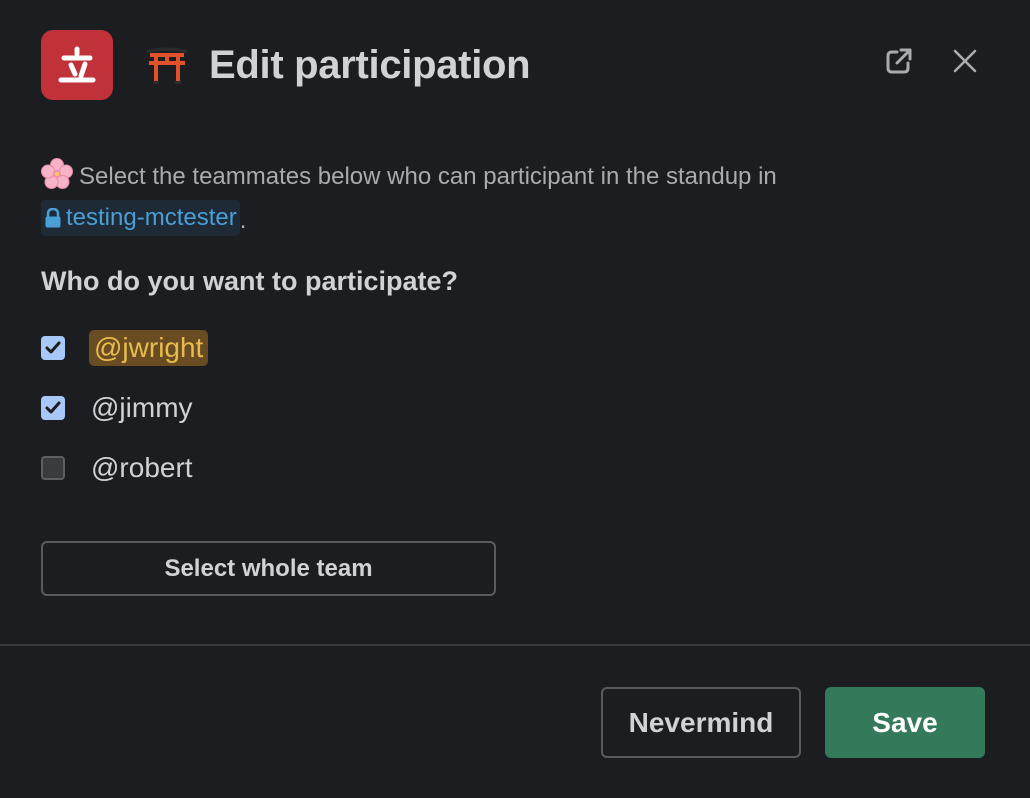 The height and width of the screenshot is (798, 1030). I want to click on nevermind-button: Nevermind, so click(701, 722).